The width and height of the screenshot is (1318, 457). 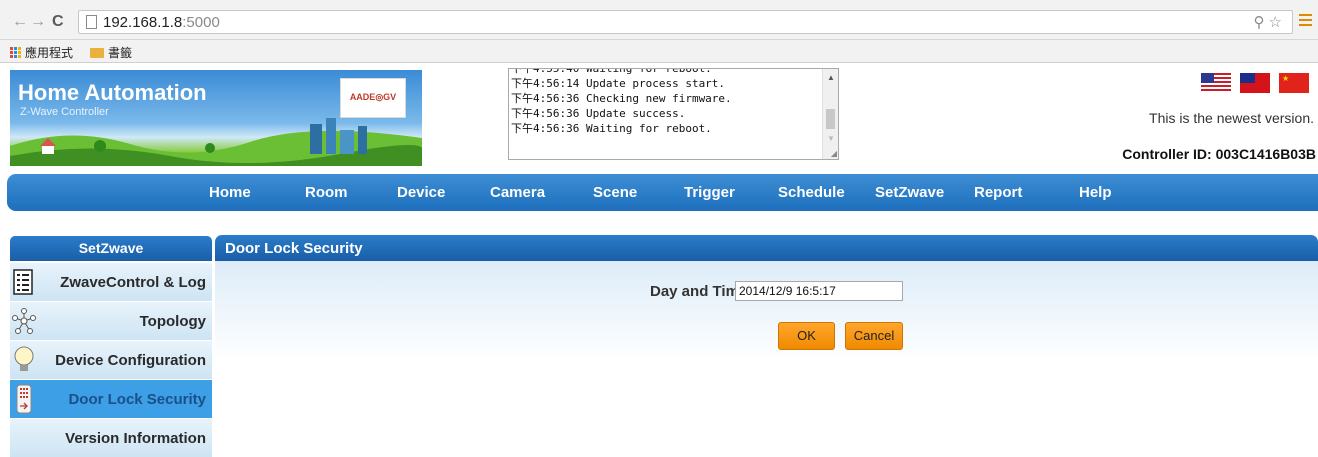 I want to click on door-lock-icon, so click(x=24, y=399).